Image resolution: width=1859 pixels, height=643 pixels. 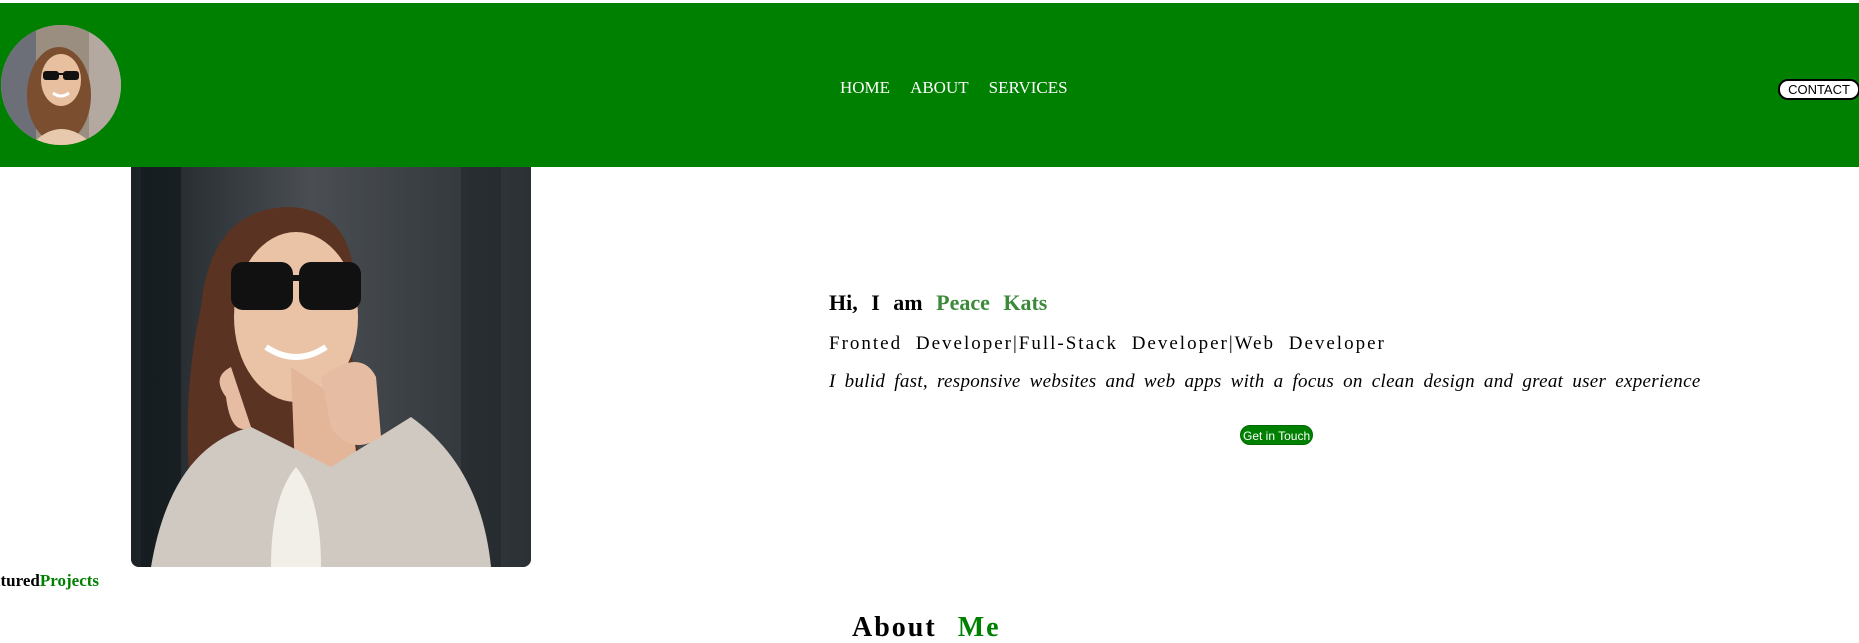 What do you see at coordinates (865, 88) in the screenshot?
I see `nav-home: HOME` at bounding box center [865, 88].